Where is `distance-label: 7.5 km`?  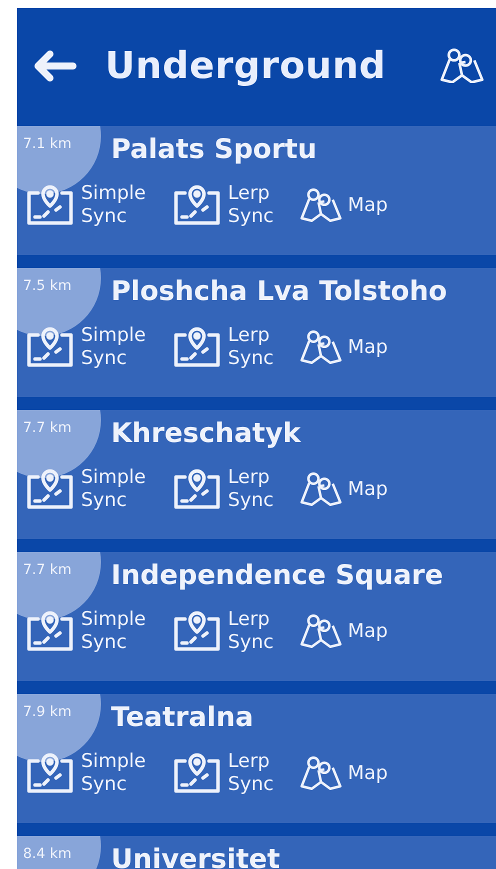 distance-label: 7.5 km is located at coordinates (47, 286).